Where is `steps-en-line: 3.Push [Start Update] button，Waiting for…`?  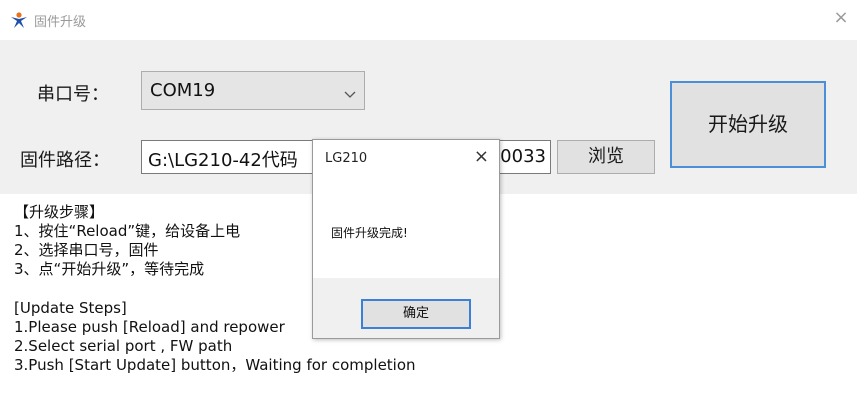
steps-en-line: 3.Push [Start Update] button，Waiting for… is located at coordinates (215, 365).